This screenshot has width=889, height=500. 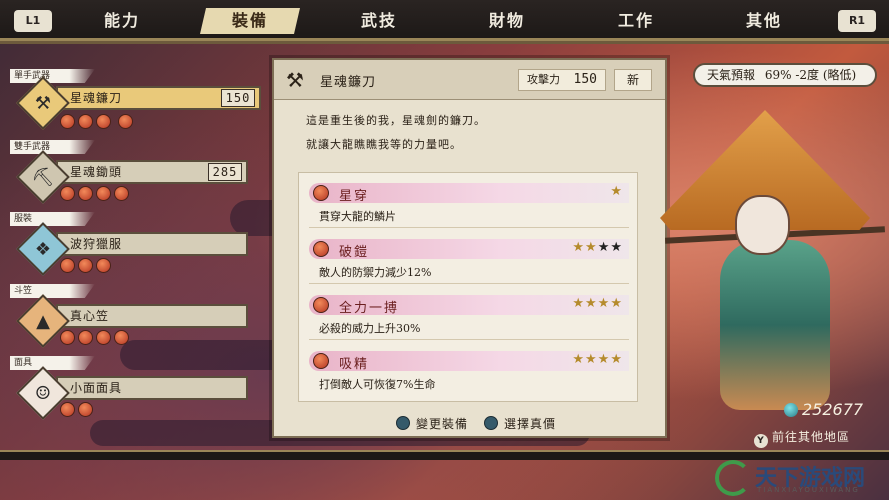 I want to click on equip-slot-mask: 小面面具, so click(x=152, y=388).